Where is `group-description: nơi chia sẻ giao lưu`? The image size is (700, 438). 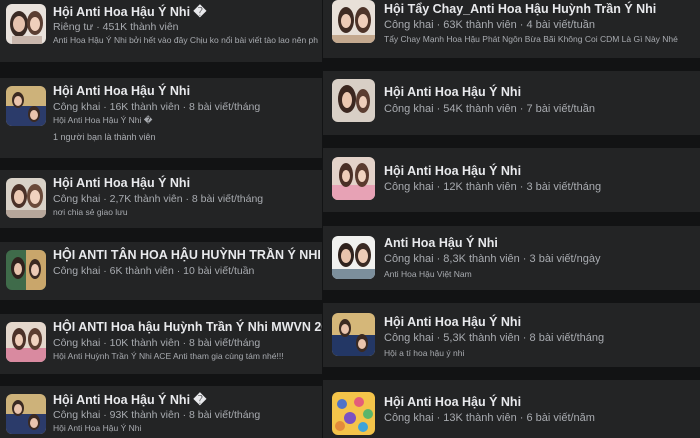
group-description: nơi chia sẻ giao lưu is located at coordinates (90, 212).